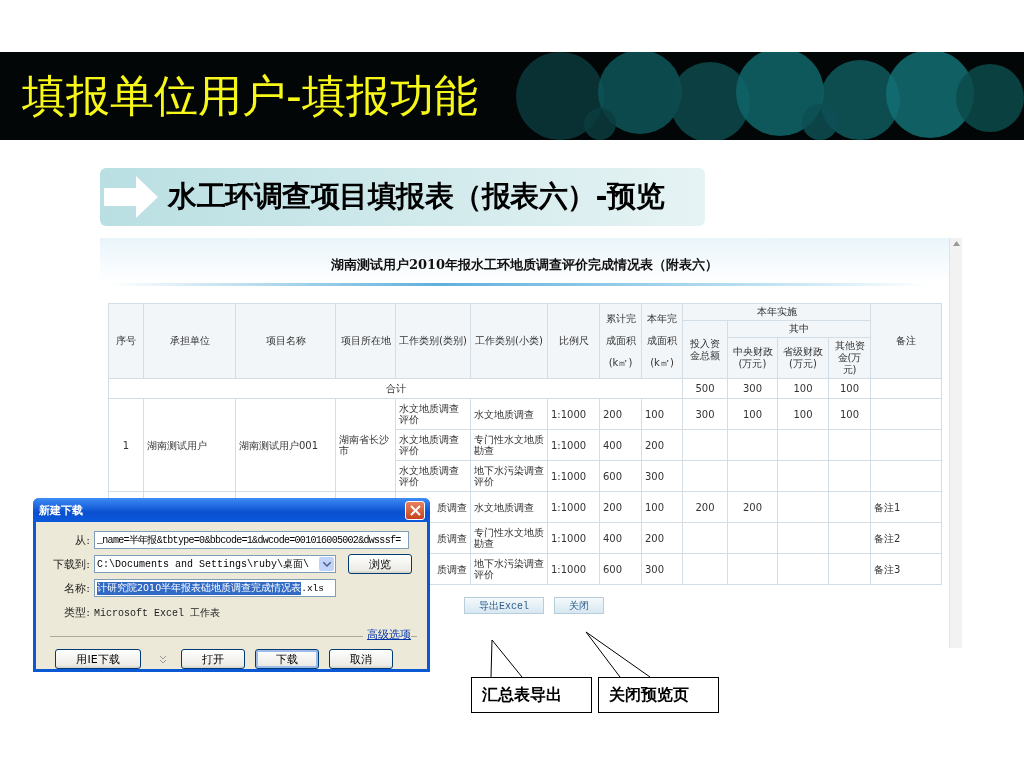  I want to click on column-header: 比例尺, so click(573, 341).